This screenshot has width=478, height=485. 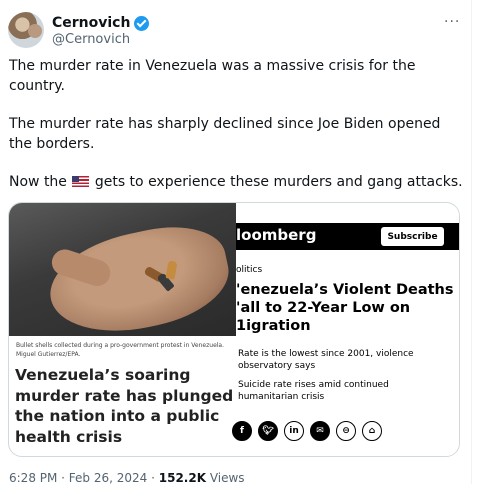 What do you see at coordinates (372, 431) in the screenshot?
I see `gift-icon: ⌂` at bounding box center [372, 431].